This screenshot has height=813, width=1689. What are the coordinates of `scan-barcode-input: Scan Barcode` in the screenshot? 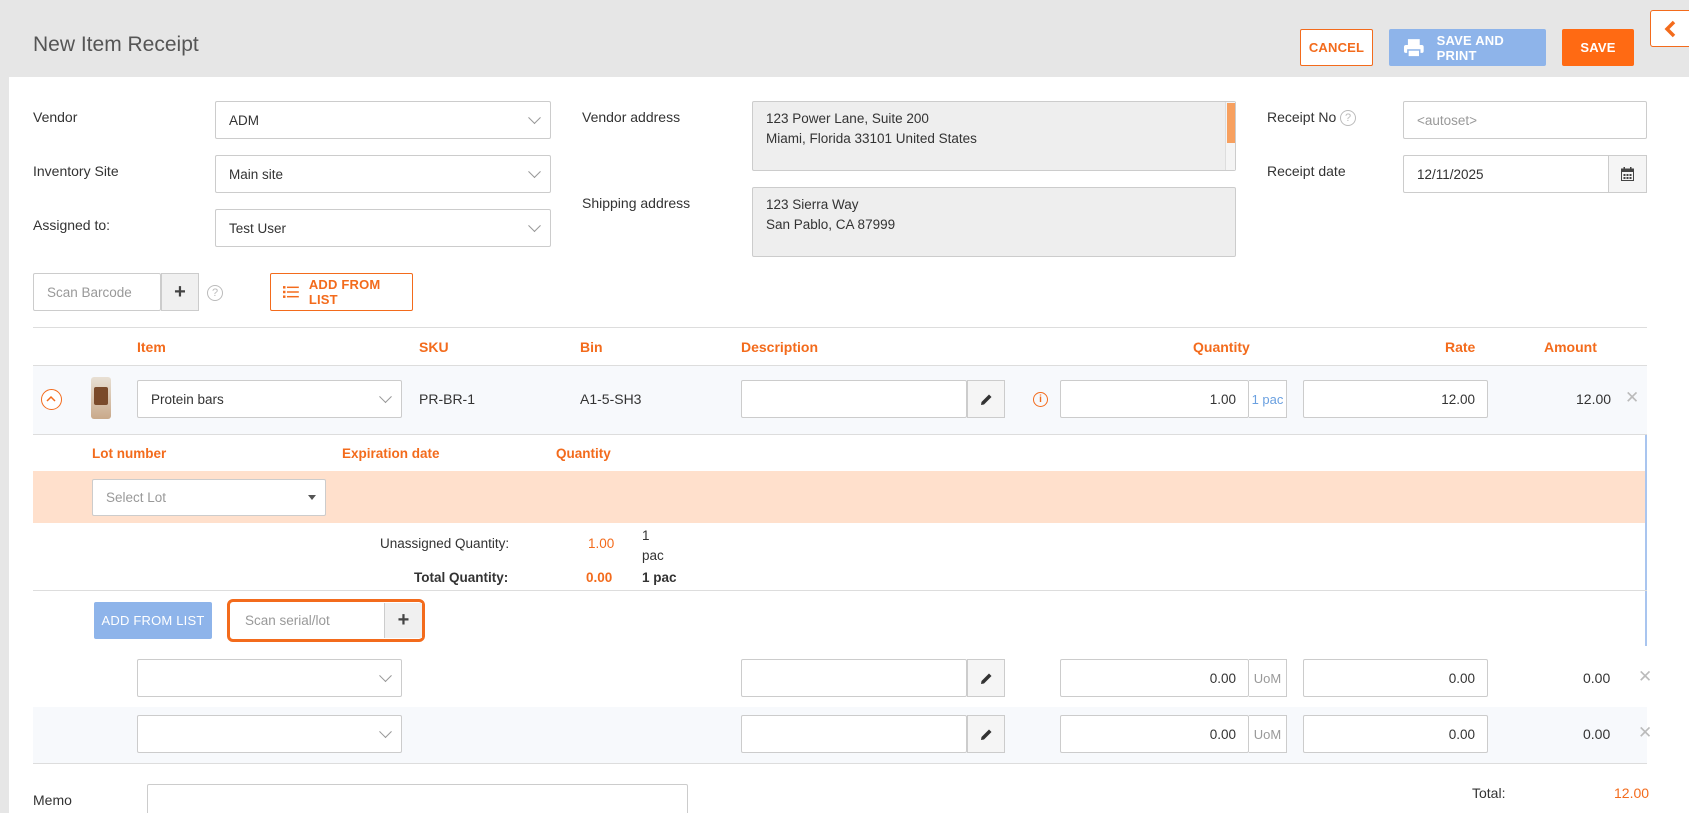 It's located at (97, 292).